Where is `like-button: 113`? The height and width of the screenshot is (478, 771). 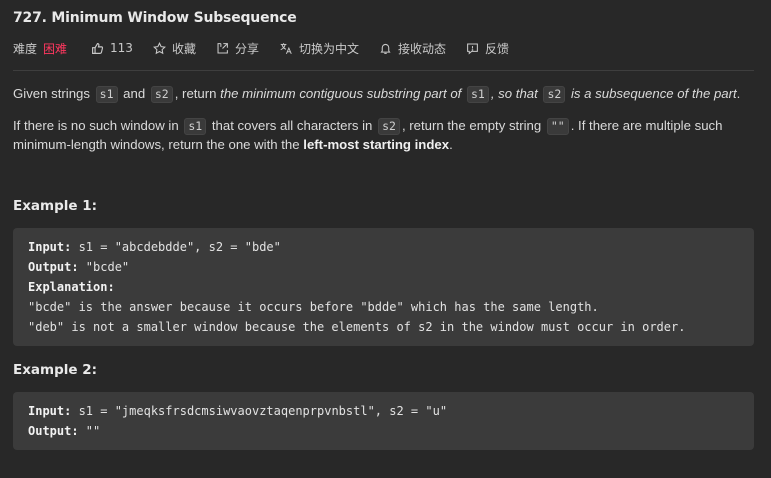 like-button: 113 is located at coordinates (112, 48).